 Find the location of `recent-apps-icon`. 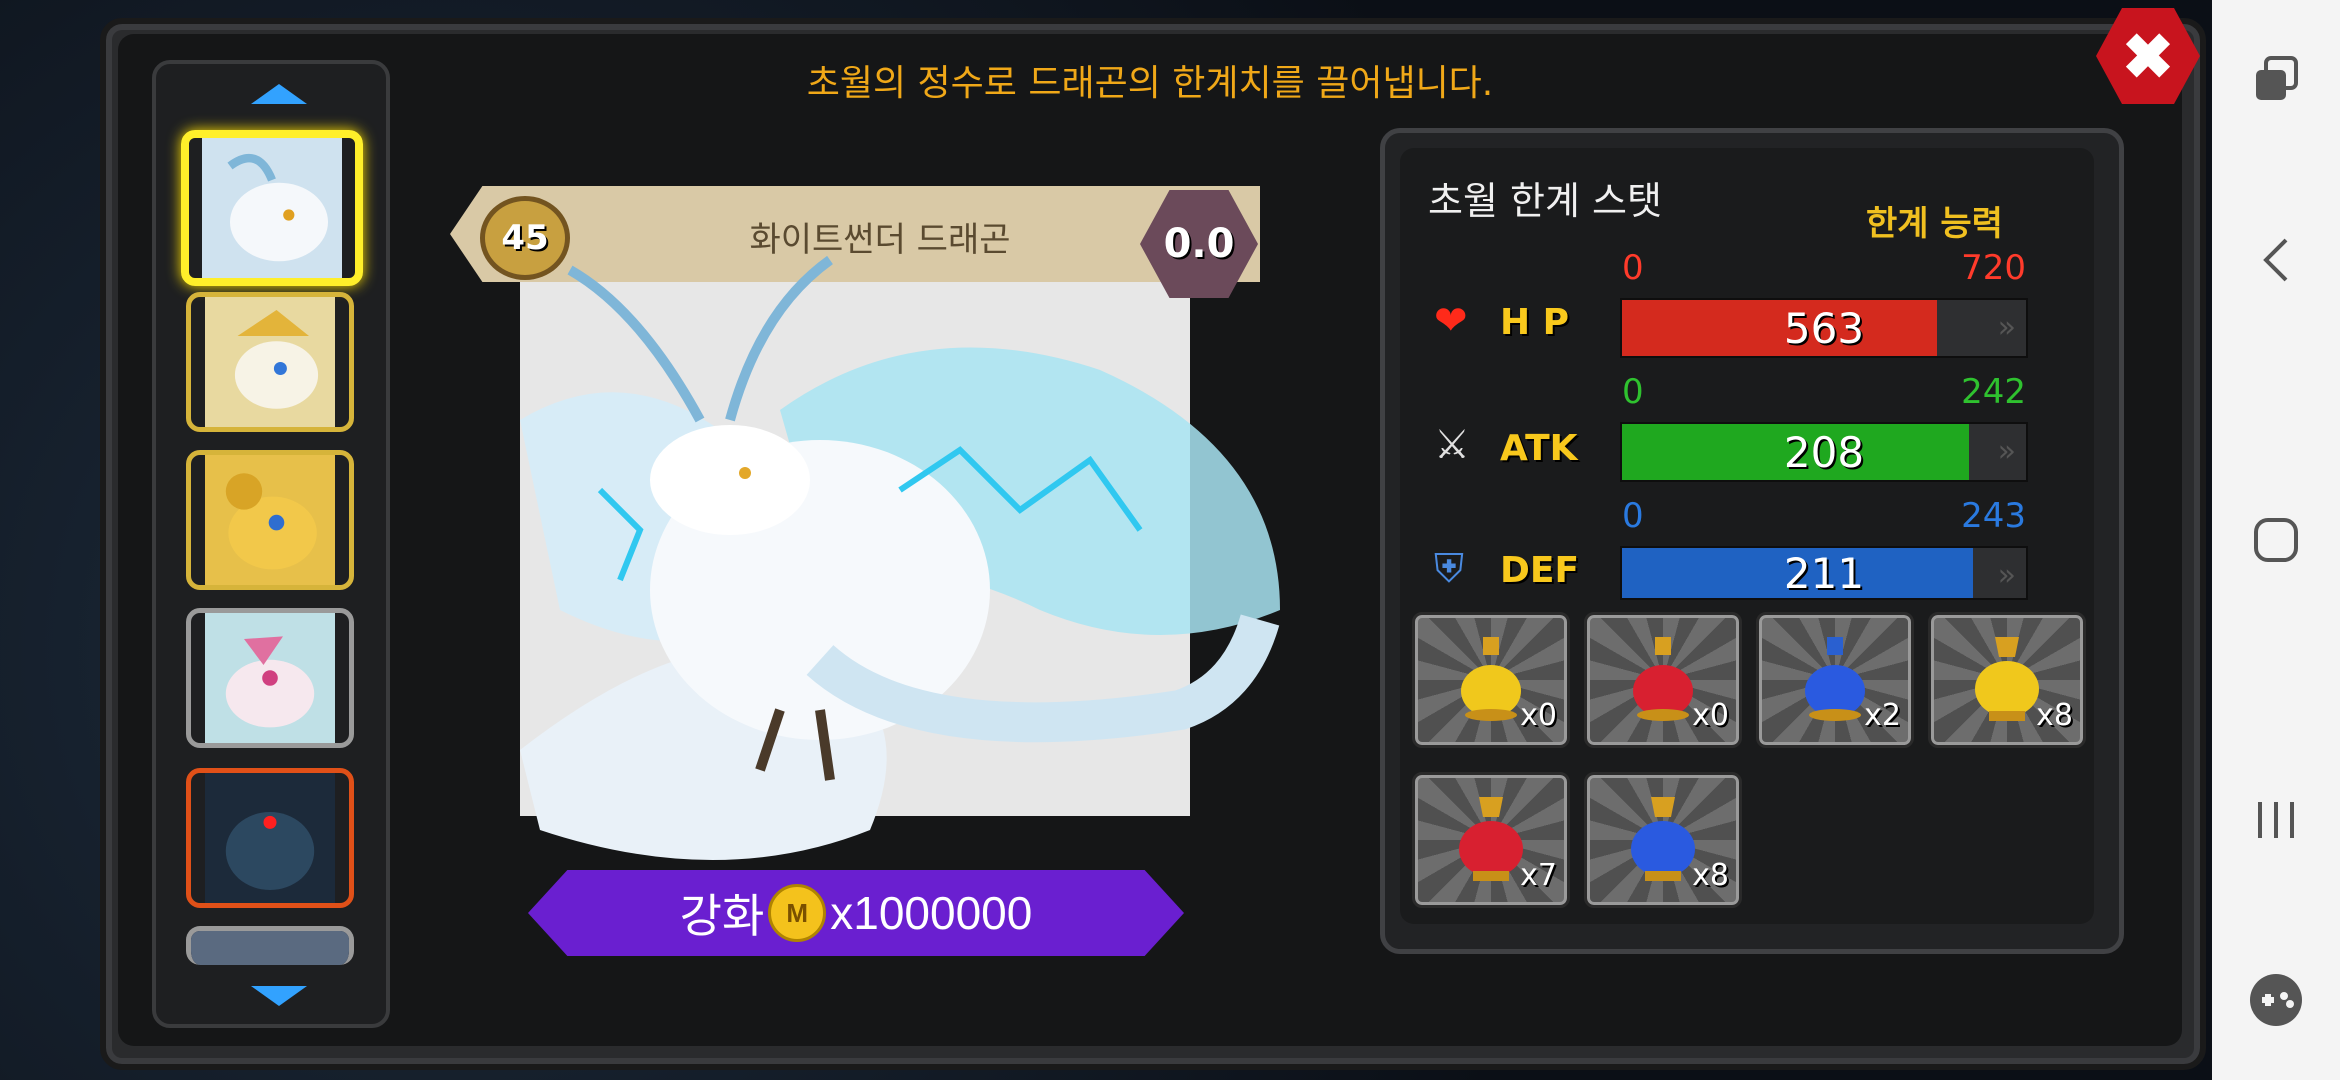

recent-apps-icon is located at coordinates (2276, 820).